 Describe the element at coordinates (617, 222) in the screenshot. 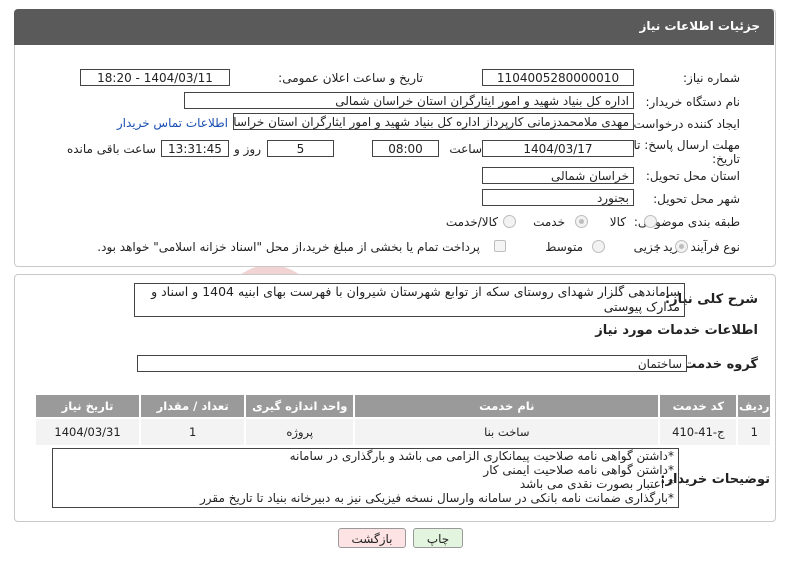

I see `category-option-goods: کالا` at that location.